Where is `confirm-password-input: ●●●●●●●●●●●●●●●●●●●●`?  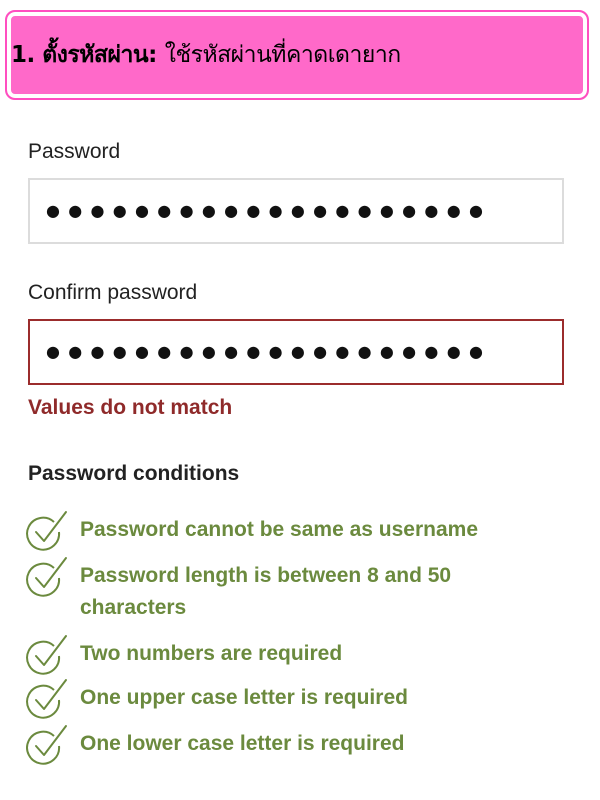 confirm-password-input: ●●●●●●●●●●●●●●●●●●●● is located at coordinates (296, 352).